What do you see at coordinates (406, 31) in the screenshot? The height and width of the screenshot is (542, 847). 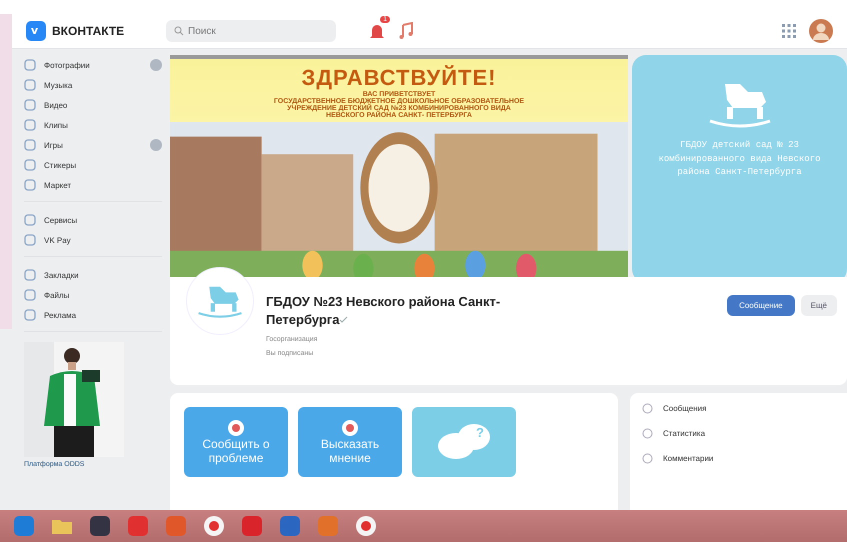 I see `music-note-icon` at bounding box center [406, 31].